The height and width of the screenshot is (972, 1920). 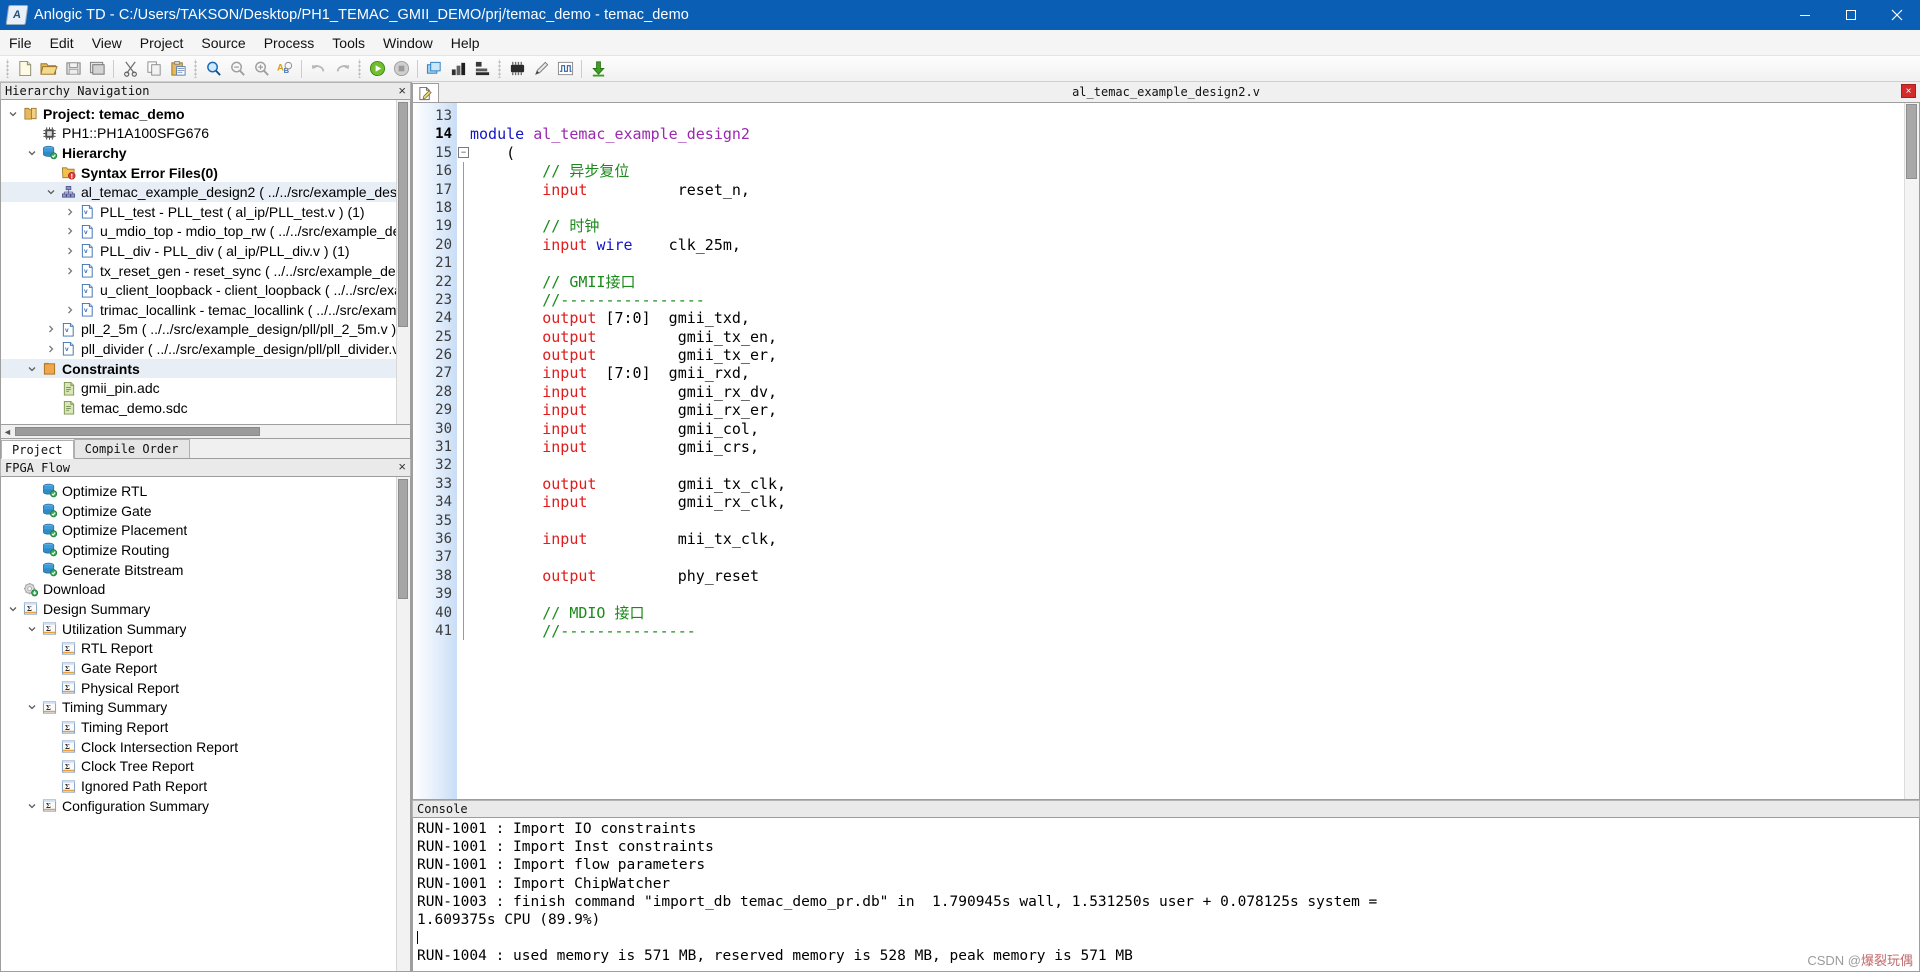 I want to click on editor-vertical-scrollbar, so click(x=1911, y=451).